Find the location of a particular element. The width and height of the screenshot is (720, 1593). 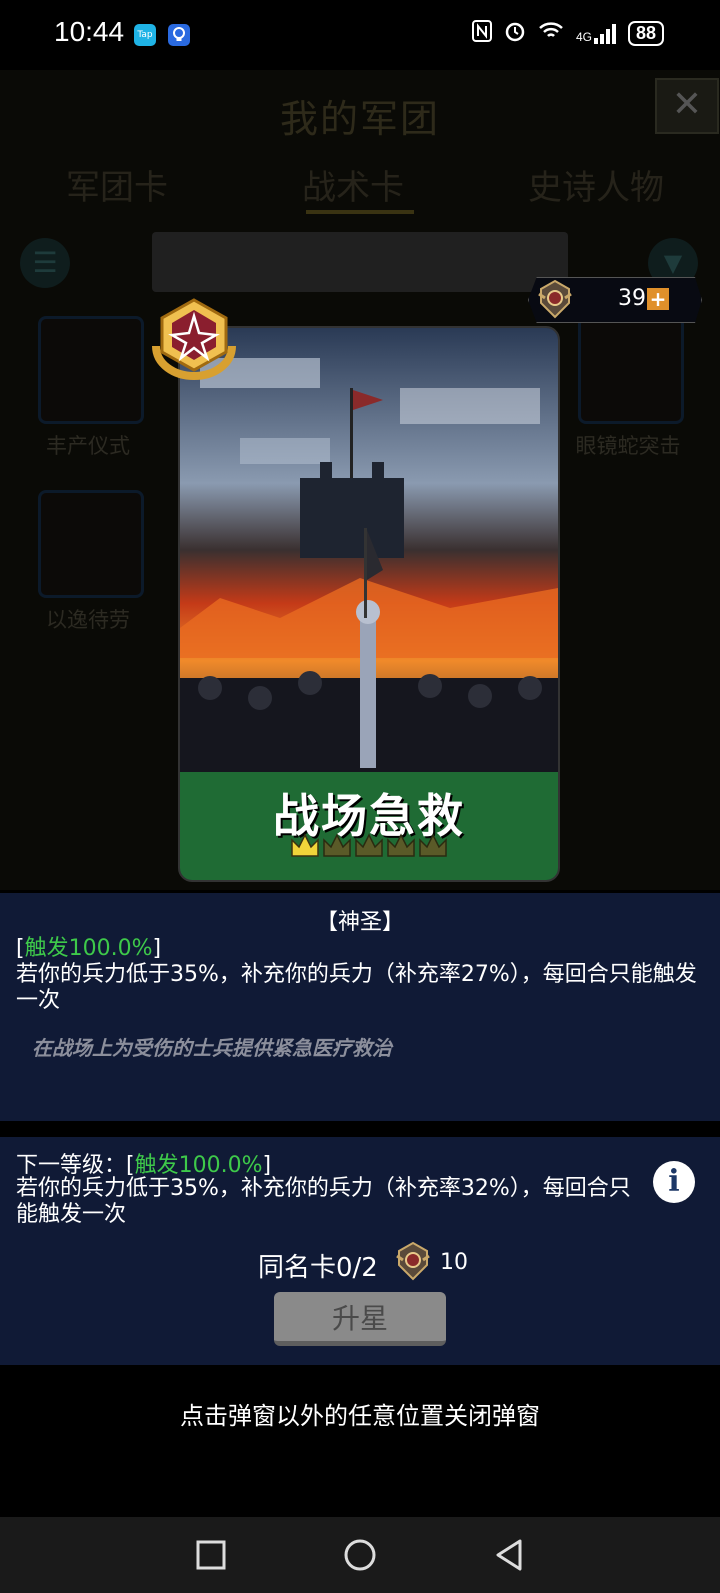

status-icons: 4G 88 is located at coordinates (567, 33).